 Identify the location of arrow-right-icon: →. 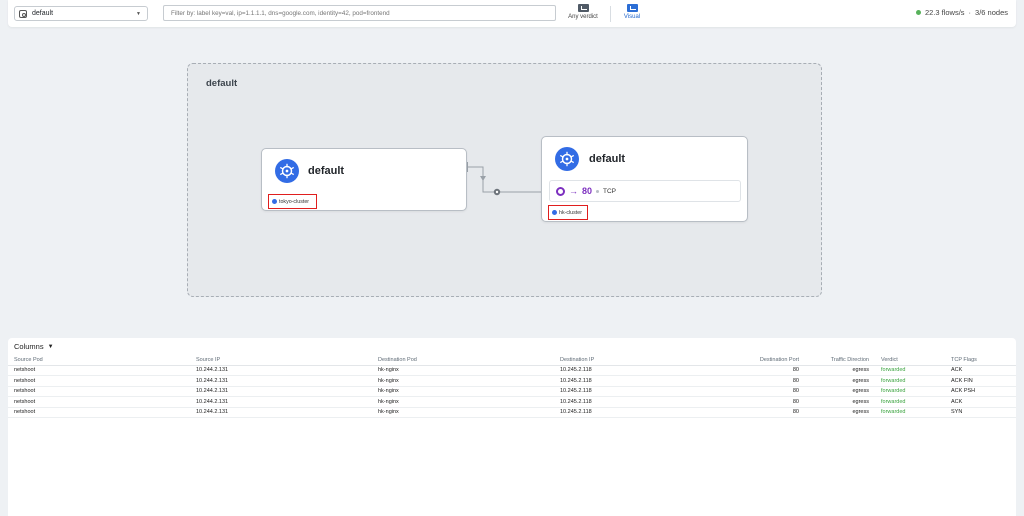
(573, 191).